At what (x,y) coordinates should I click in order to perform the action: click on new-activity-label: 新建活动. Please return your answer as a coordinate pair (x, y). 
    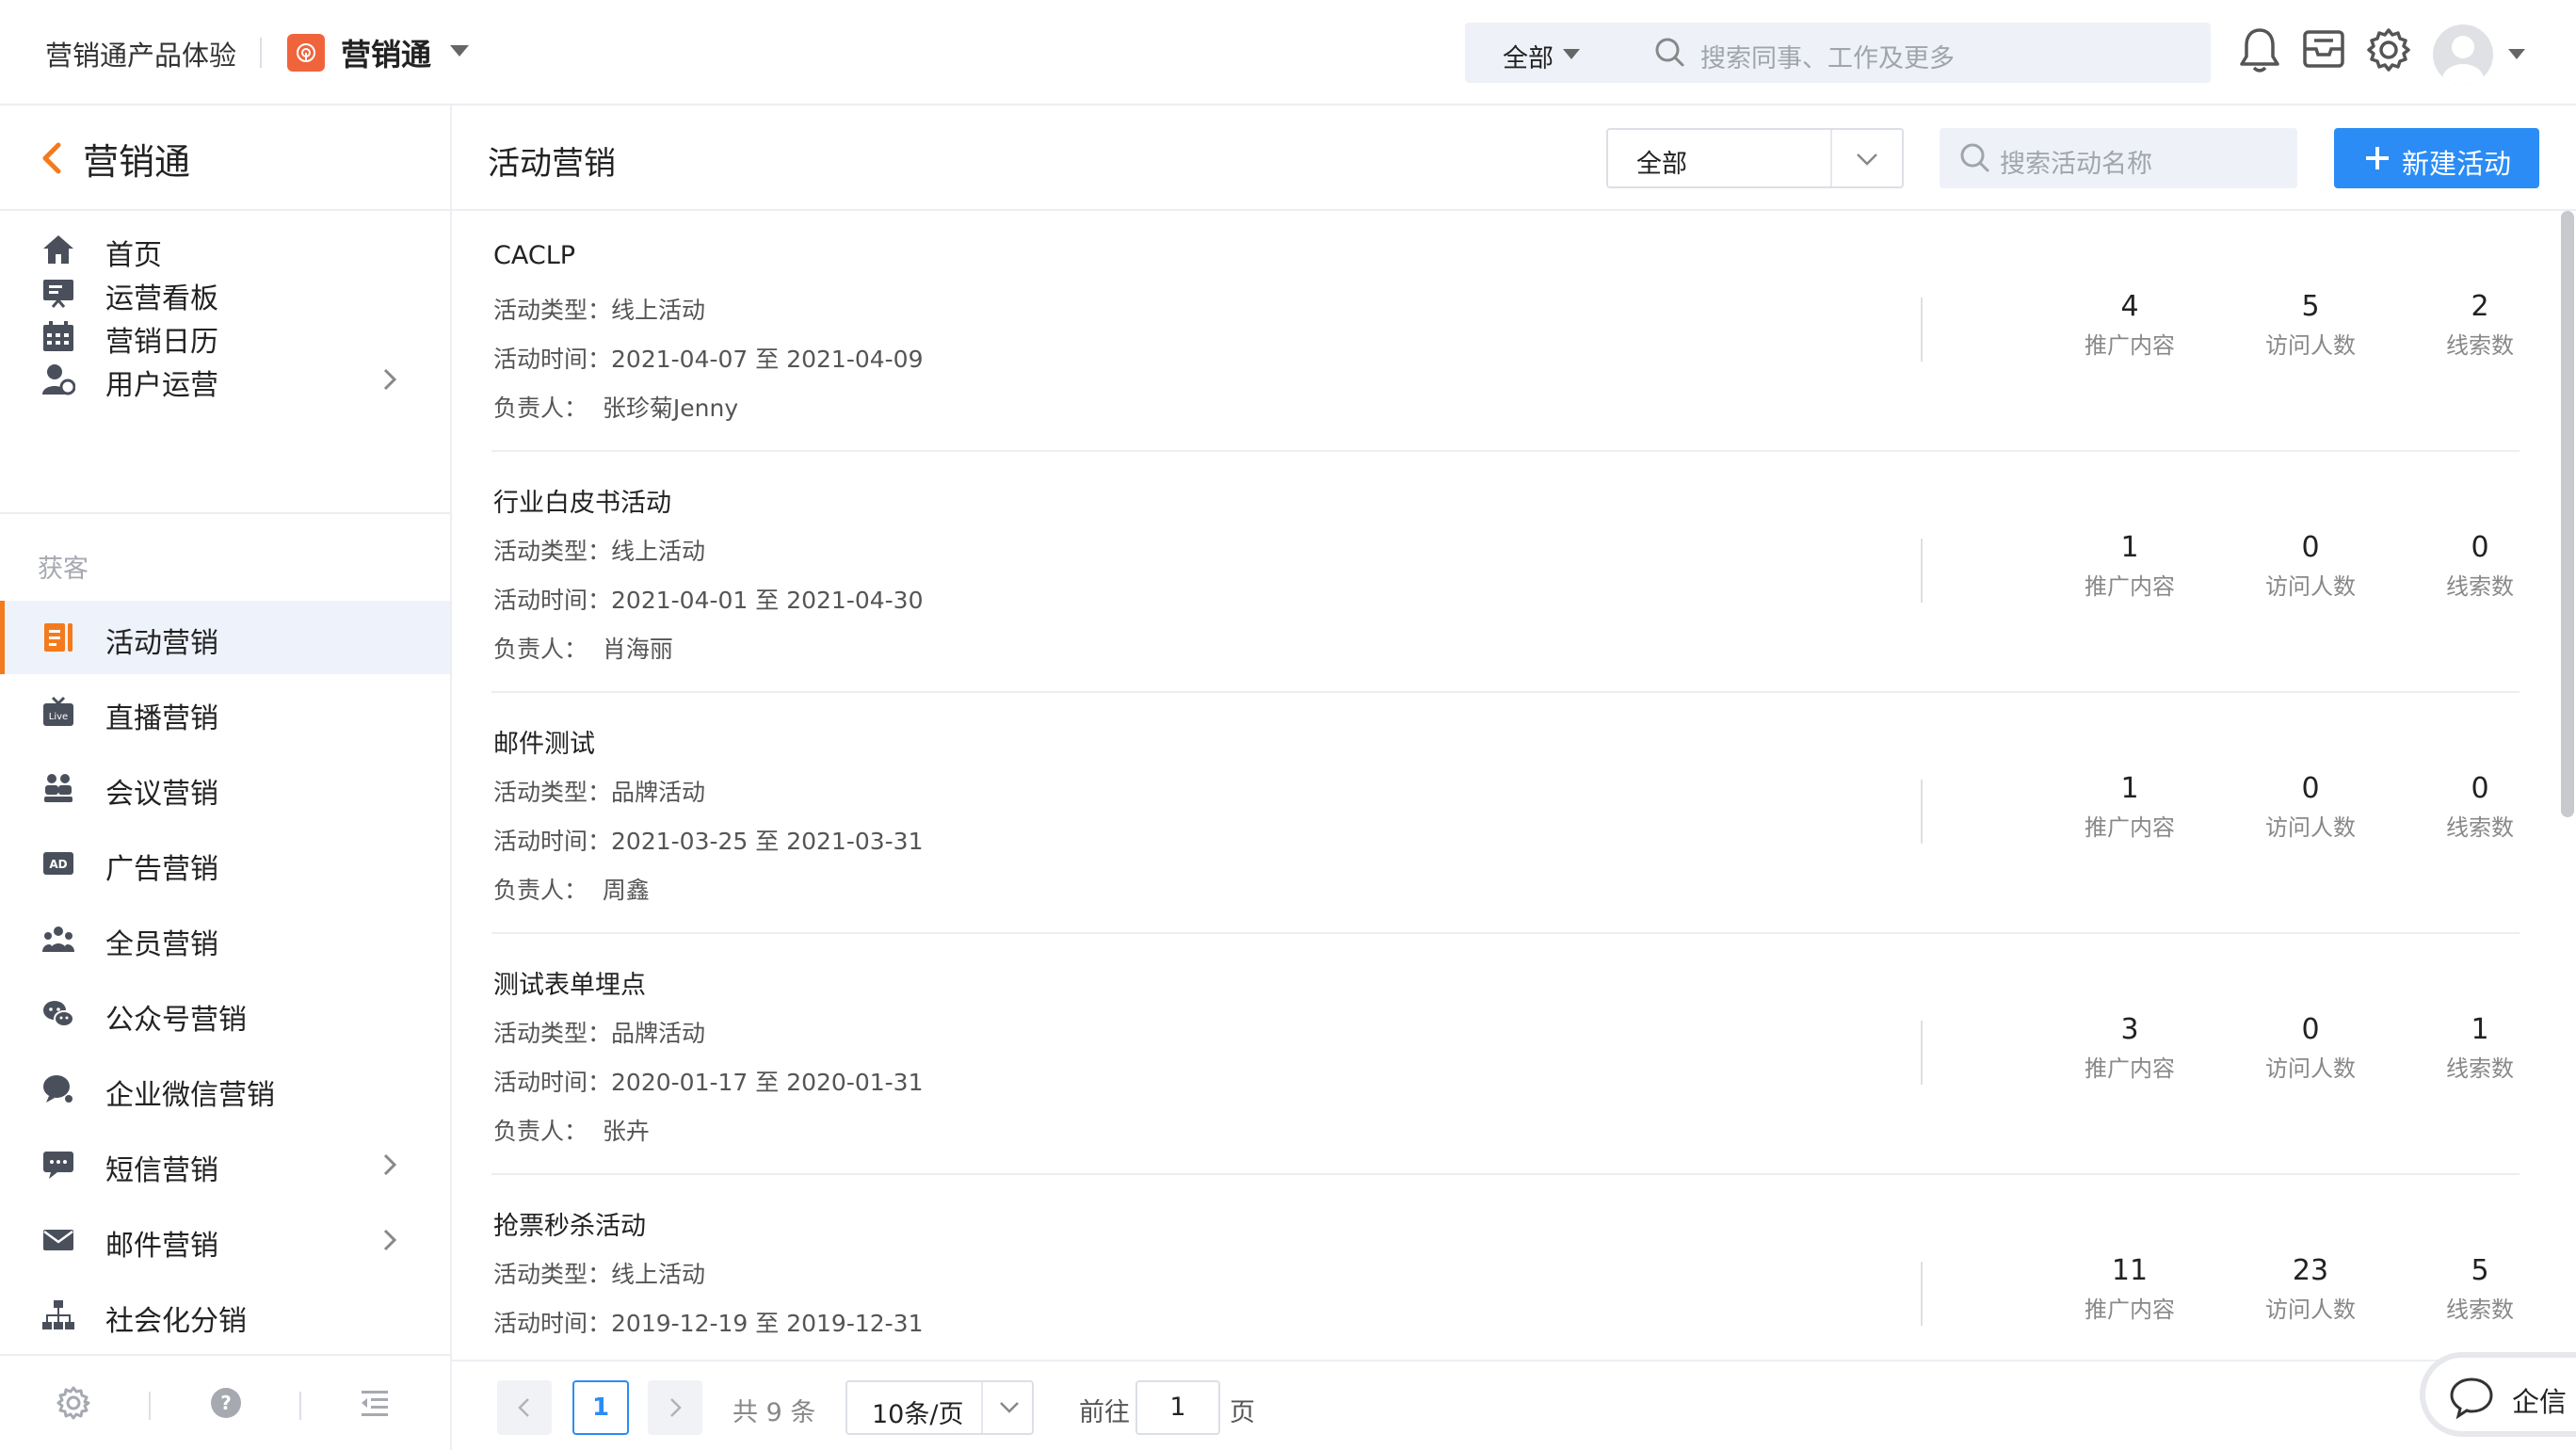
    Looking at the image, I should click on (2457, 164).